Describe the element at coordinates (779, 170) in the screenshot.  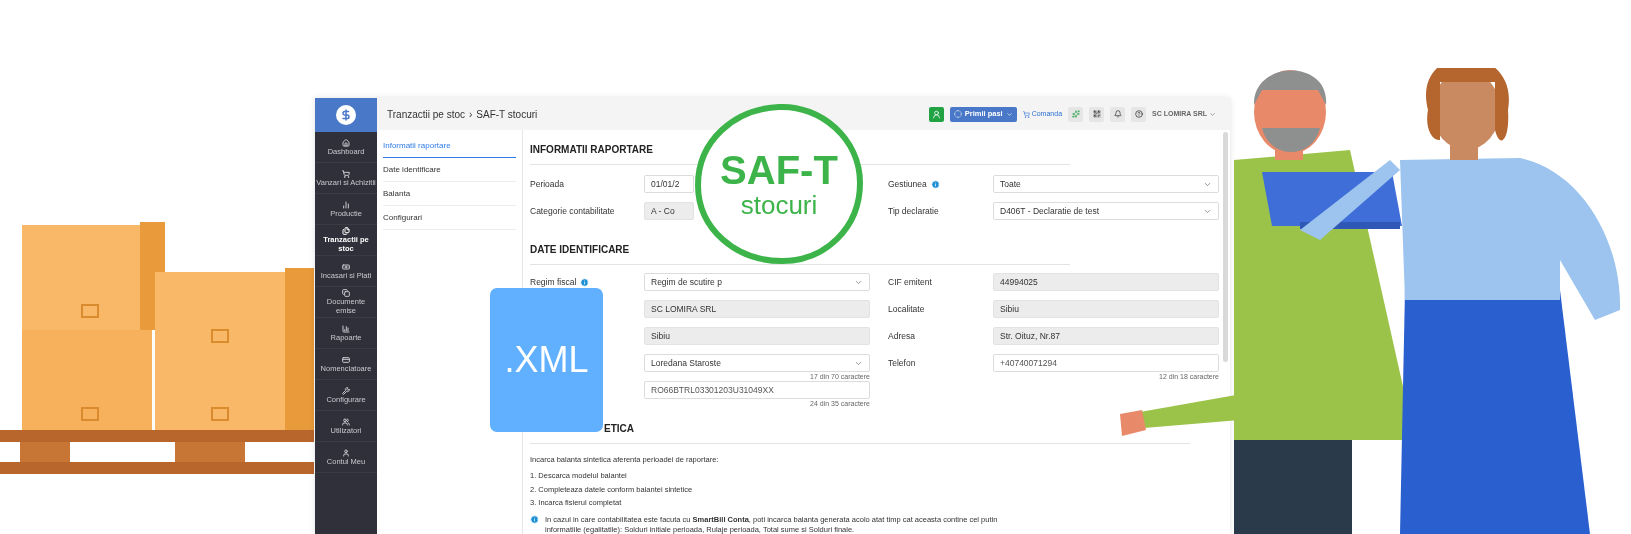
I see `badge-title: SAF-T` at that location.